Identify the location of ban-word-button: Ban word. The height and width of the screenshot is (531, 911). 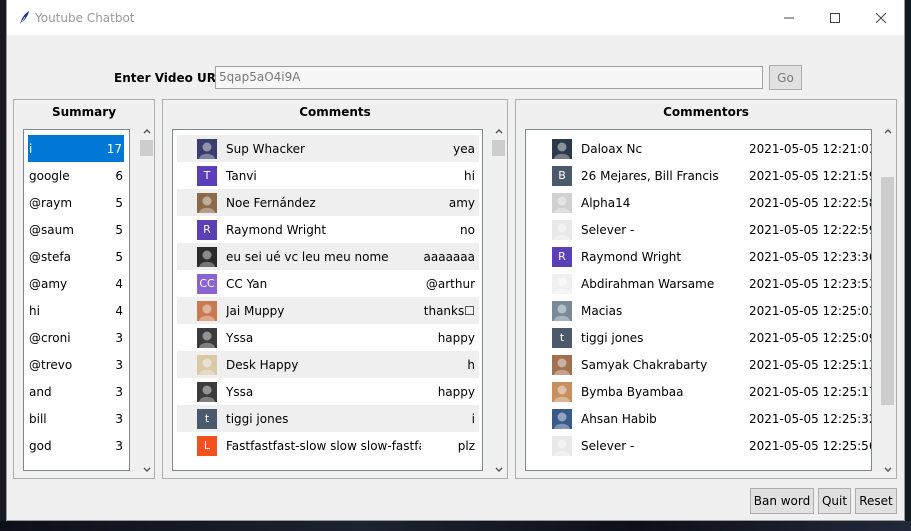
(782, 501).